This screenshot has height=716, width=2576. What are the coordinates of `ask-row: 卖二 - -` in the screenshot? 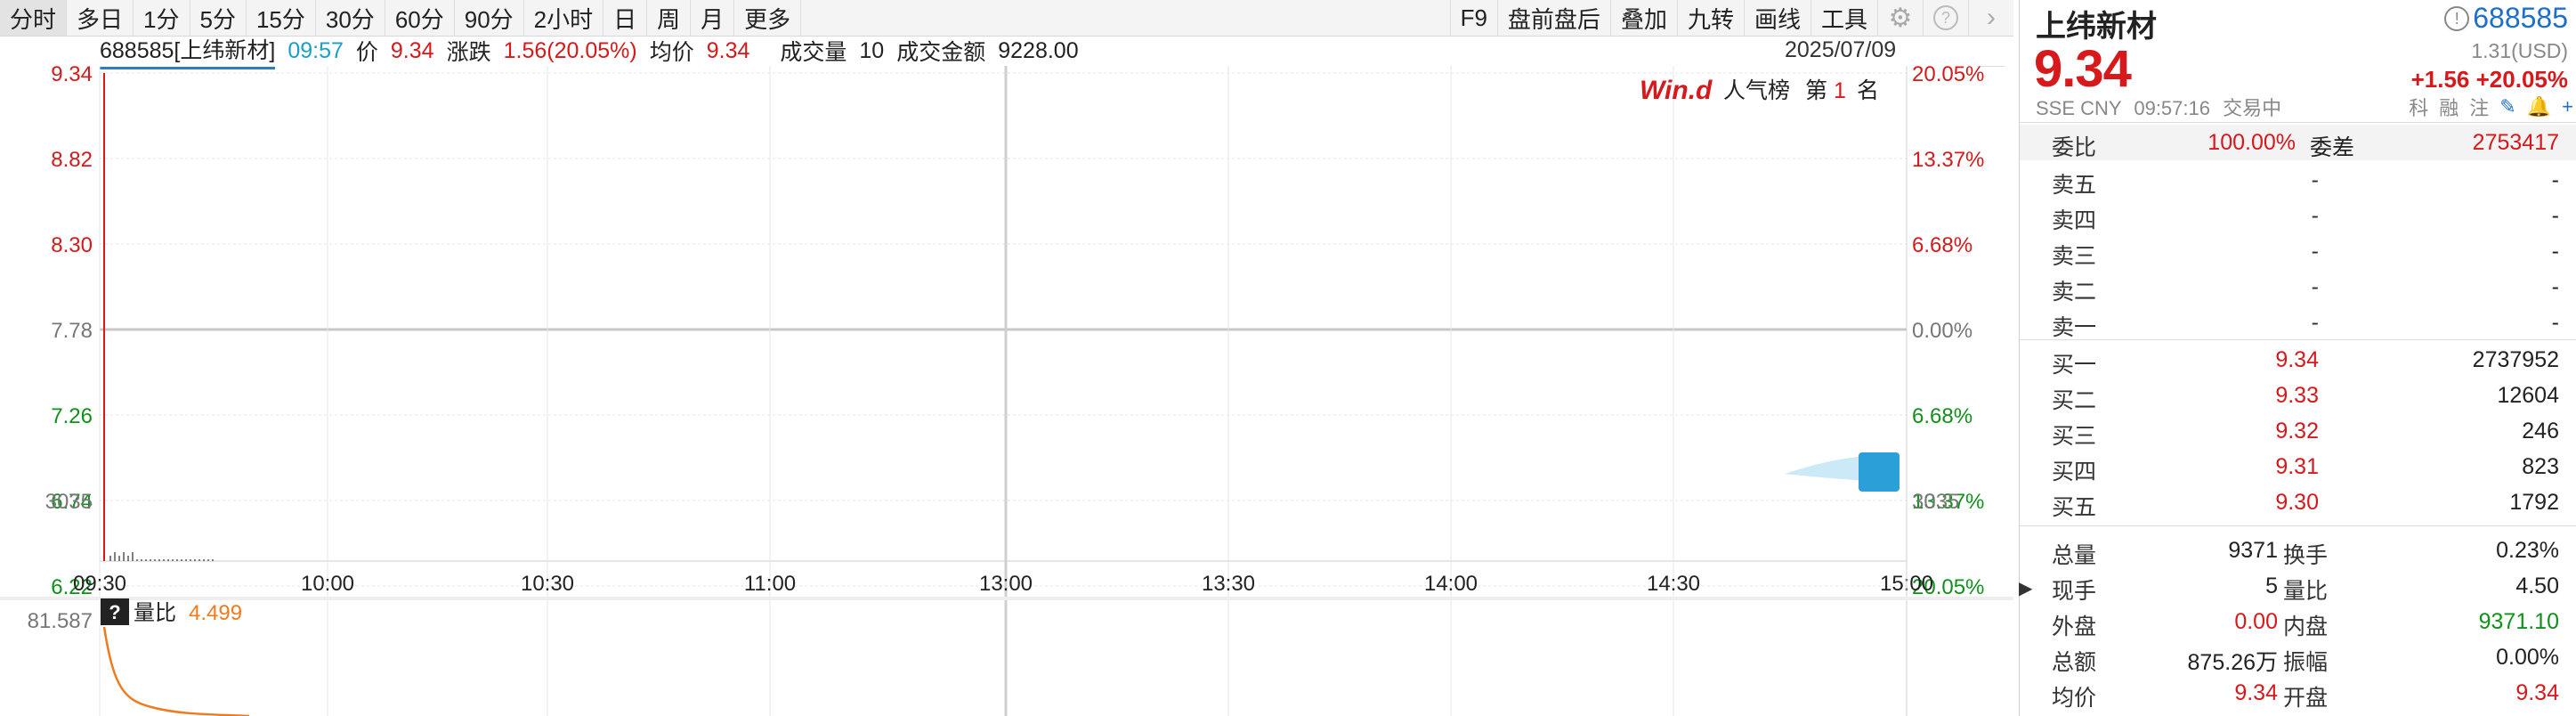 It's located at (2298, 287).